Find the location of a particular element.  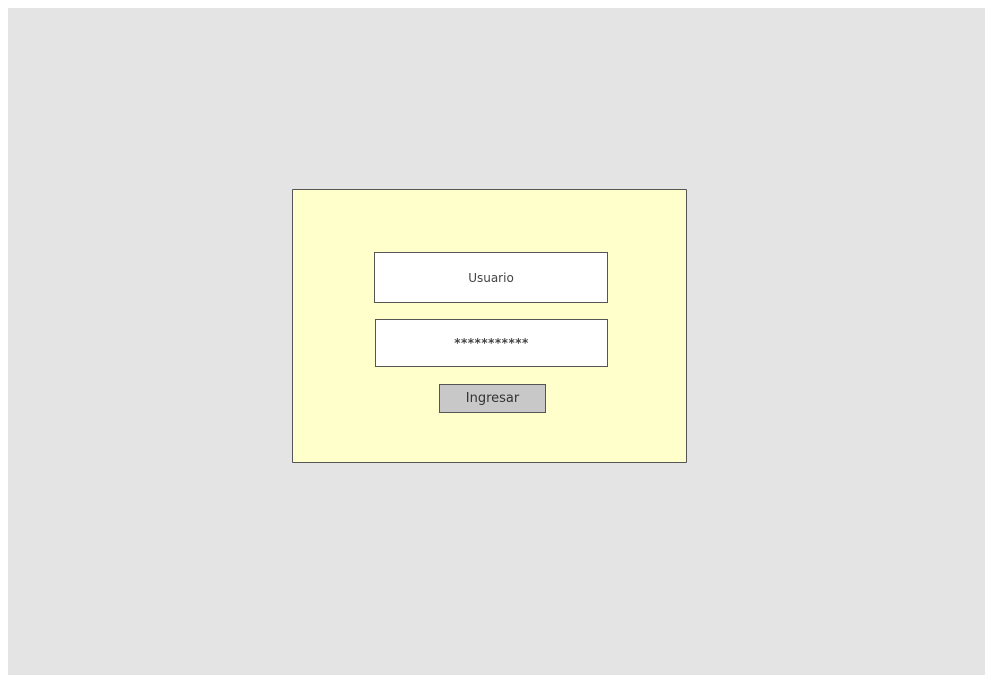

password-field: *********** is located at coordinates (491, 343).